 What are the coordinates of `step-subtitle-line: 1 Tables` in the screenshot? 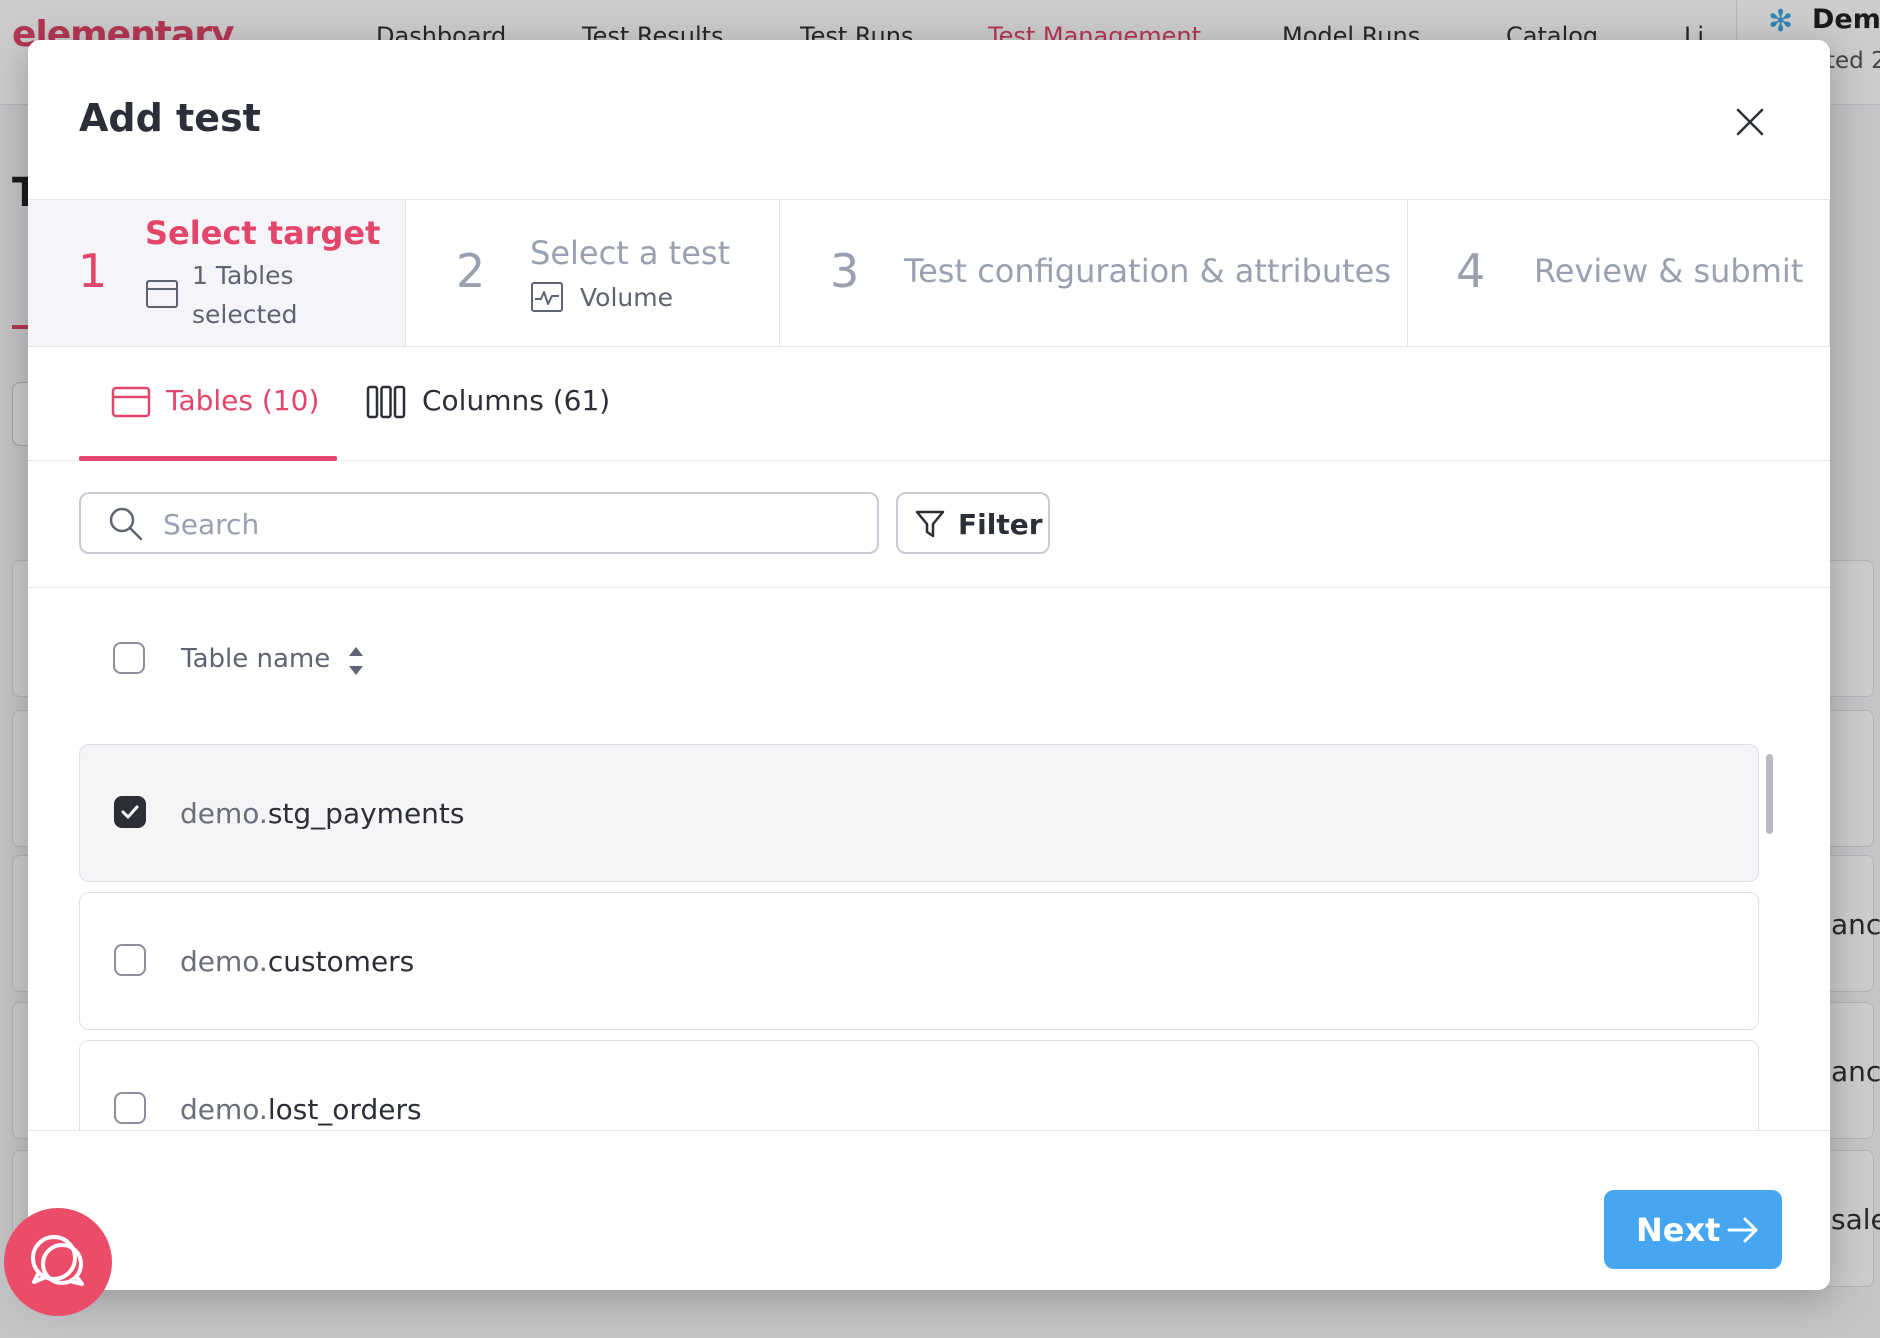 It's located at (243, 275).